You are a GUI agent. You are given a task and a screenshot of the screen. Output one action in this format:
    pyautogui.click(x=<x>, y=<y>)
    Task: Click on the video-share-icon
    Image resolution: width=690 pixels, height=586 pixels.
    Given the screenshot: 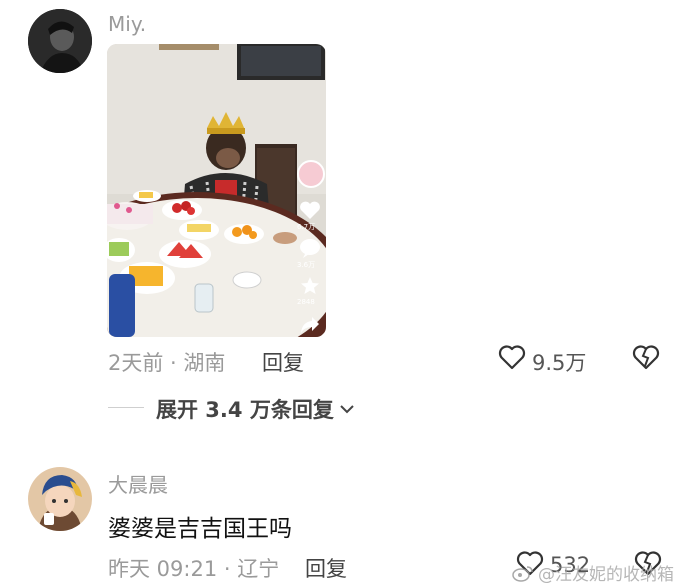 What is the action you would take?
    pyautogui.click(x=310, y=325)
    